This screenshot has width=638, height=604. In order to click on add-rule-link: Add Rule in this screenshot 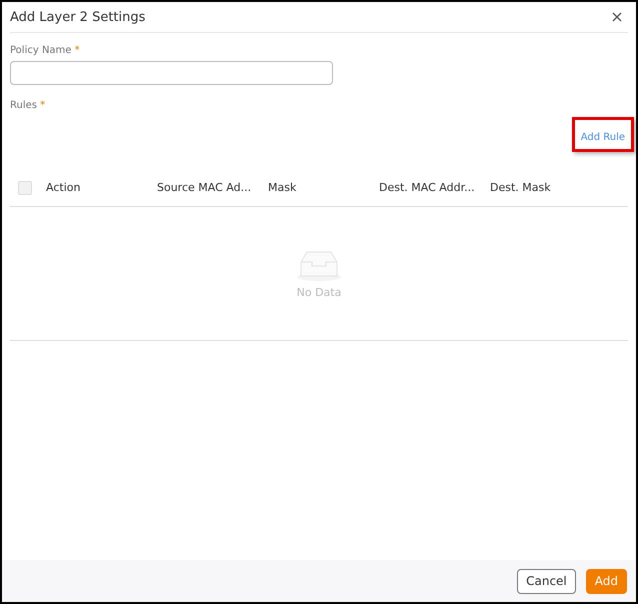, I will do `click(602, 137)`.